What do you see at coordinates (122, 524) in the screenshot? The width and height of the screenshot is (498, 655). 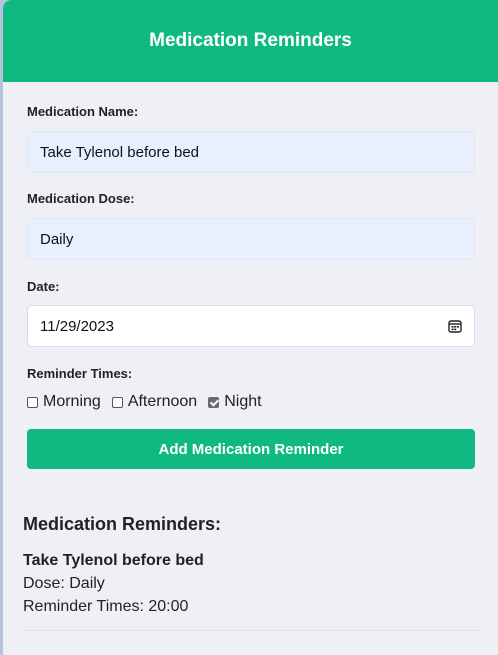 I see `reminder-list-title: Medication Reminders:` at bounding box center [122, 524].